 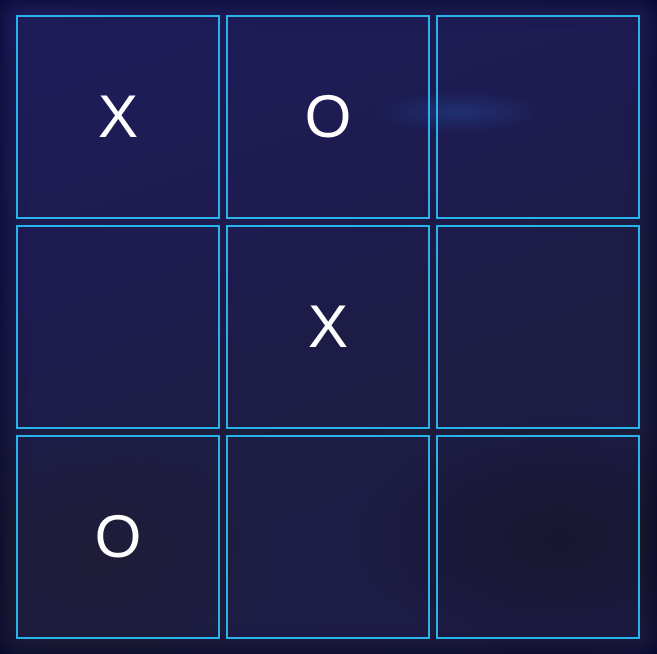 I want to click on cell-r2-c3, so click(x=538, y=327).